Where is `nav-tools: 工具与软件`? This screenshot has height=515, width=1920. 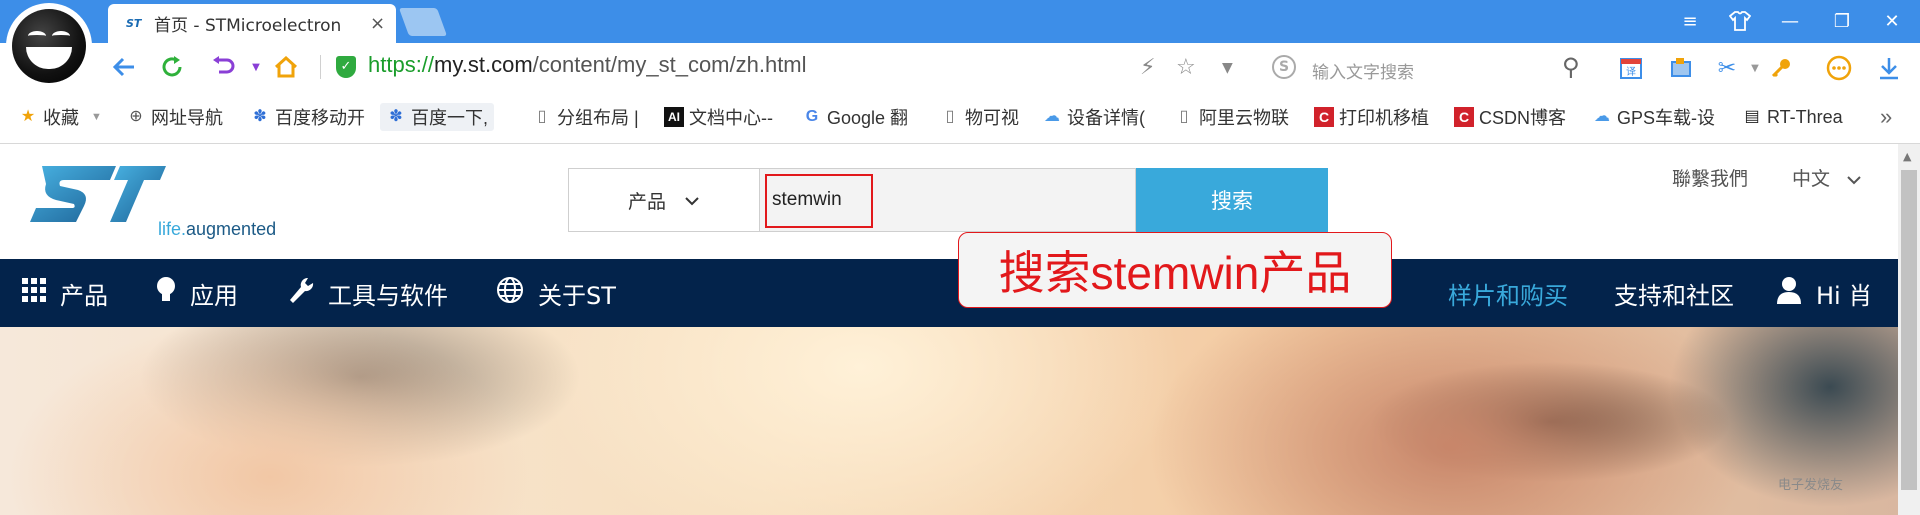 nav-tools: 工具与软件 is located at coordinates (368, 293).